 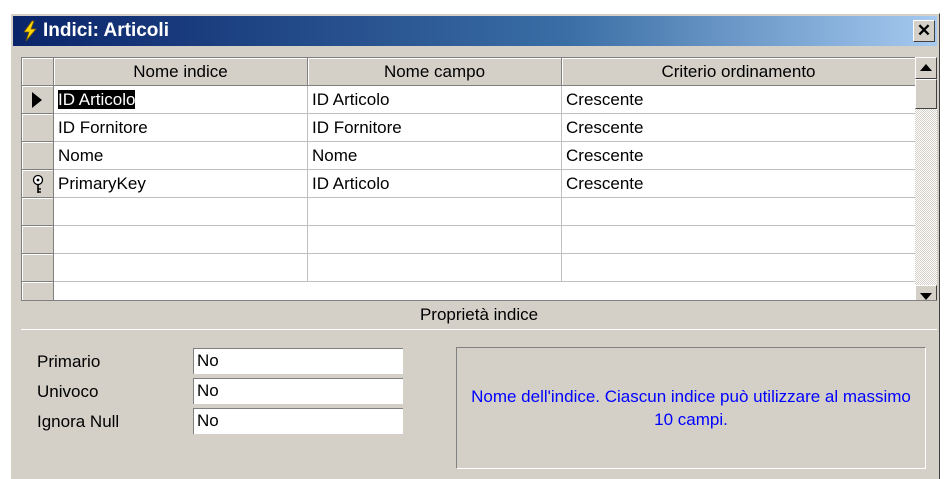 What do you see at coordinates (298, 361) in the screenshot?
I see `primary-field: No` at bounding box center [298, 361].